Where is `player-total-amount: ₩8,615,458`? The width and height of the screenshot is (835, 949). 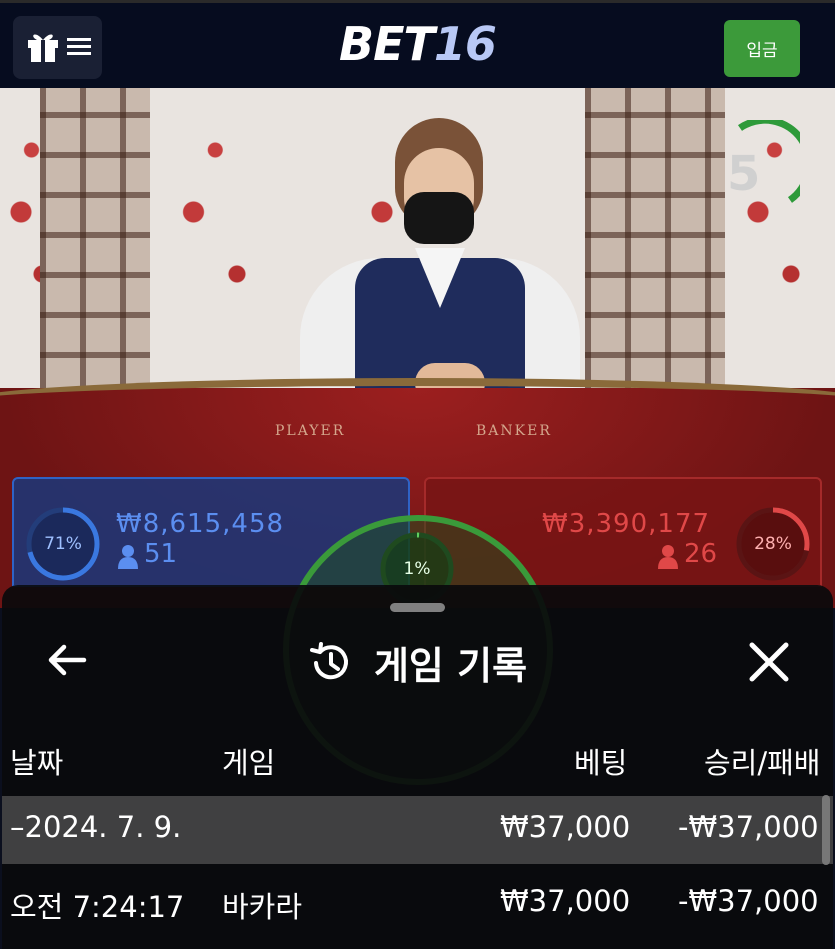 player-total-amount: ₩8,615,458 is located at coordinates (200, 524).